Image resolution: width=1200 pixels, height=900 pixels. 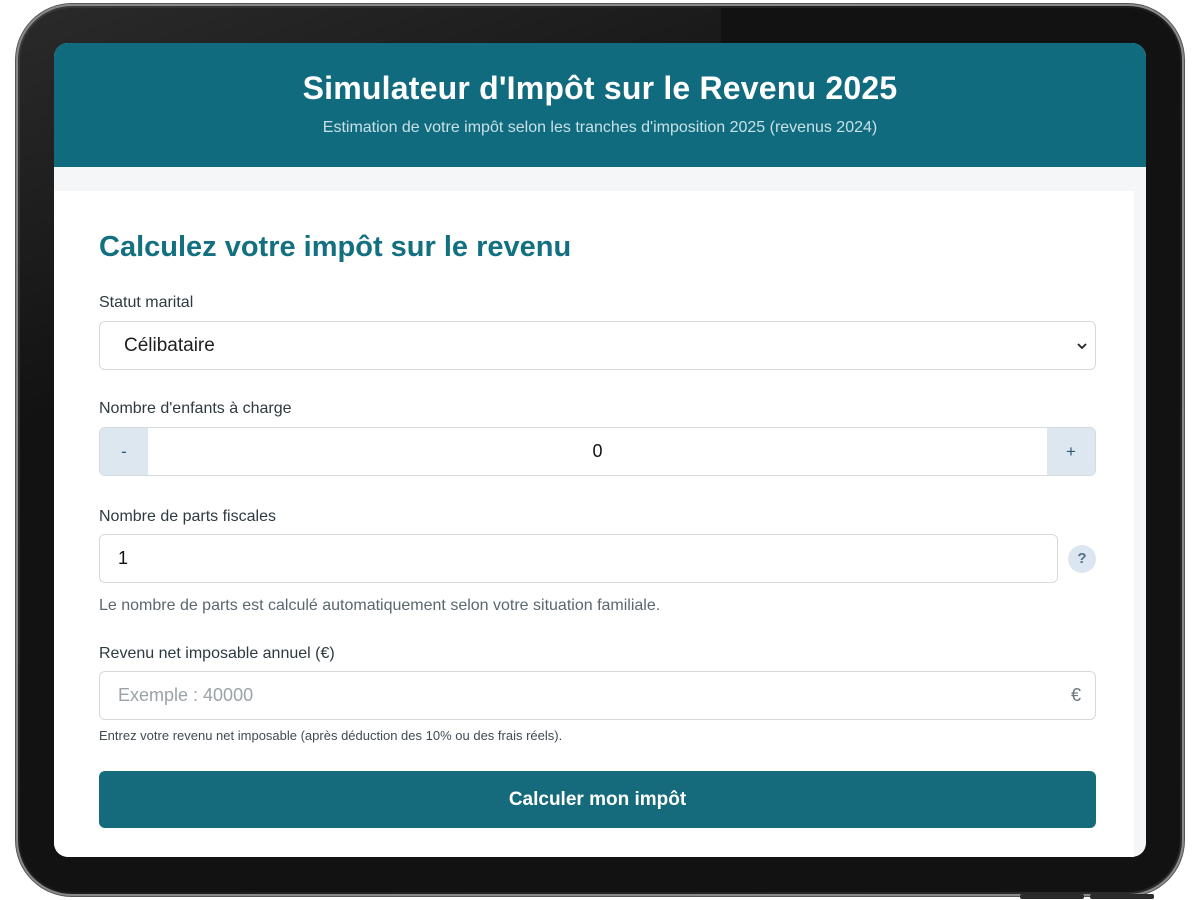 I want to click on parts-label: Nombre de parts fiscales, so click(x=187, y=516).